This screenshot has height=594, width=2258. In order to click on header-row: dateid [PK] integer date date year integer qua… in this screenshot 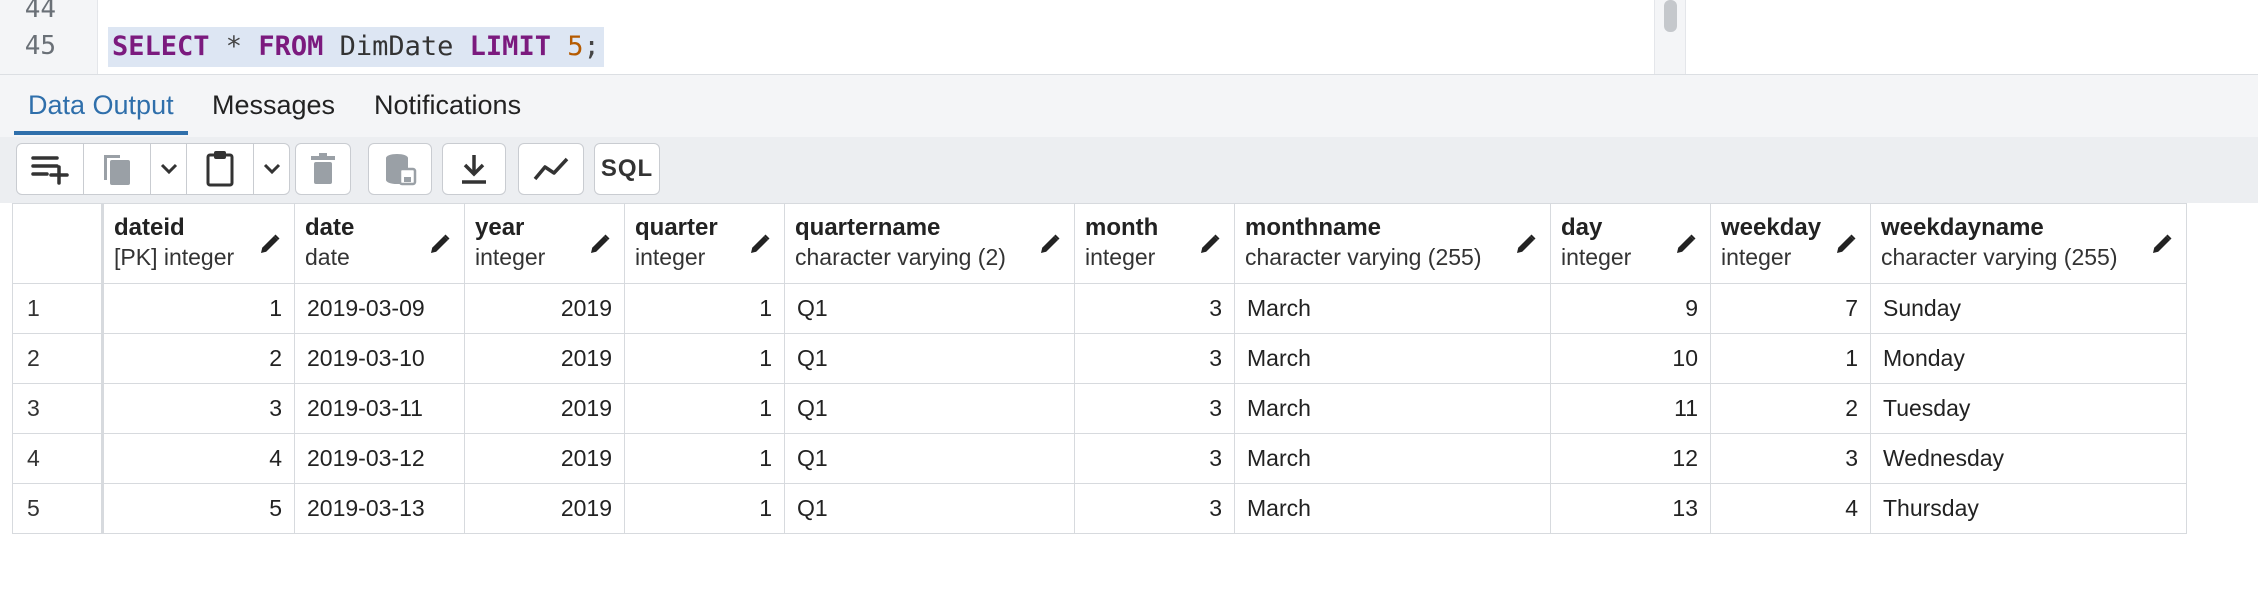, I will do `click(1099, 243)`.